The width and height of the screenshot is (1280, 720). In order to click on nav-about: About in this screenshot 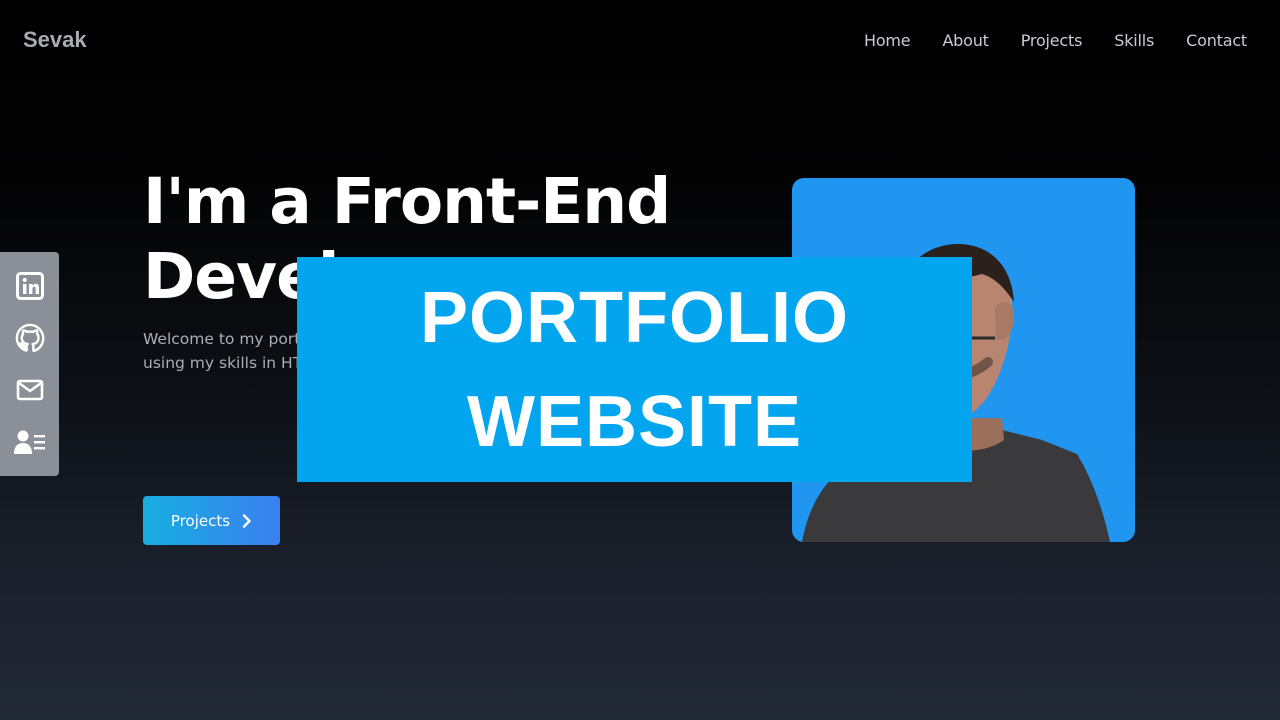, I will do `click(965, 40)`.